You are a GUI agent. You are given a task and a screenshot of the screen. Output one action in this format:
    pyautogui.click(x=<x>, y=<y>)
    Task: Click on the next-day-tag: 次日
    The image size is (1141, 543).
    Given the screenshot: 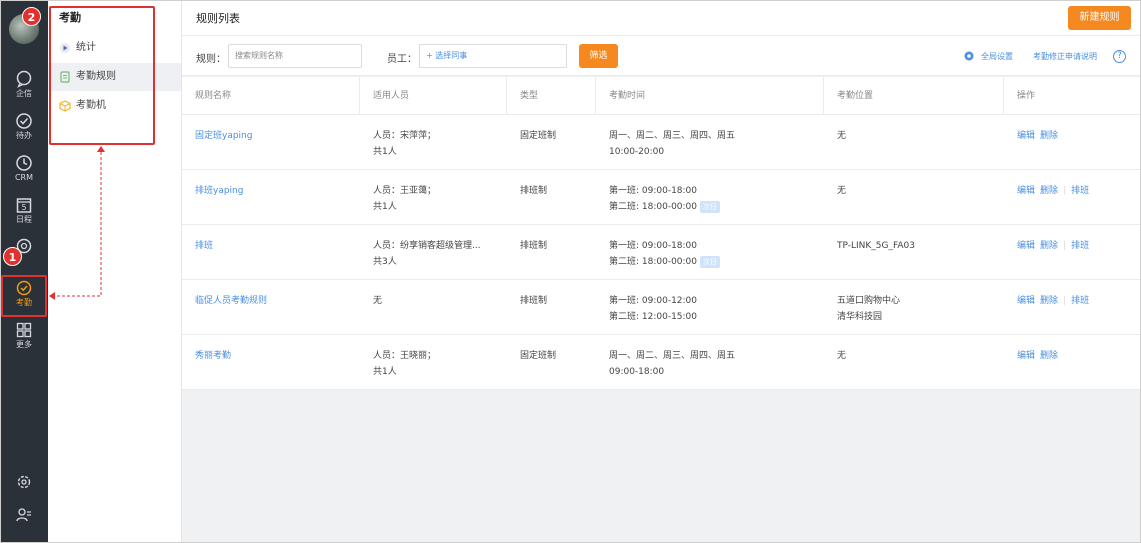 What is the action you would take?
    pyautogui.click(x=710, y=206)
    